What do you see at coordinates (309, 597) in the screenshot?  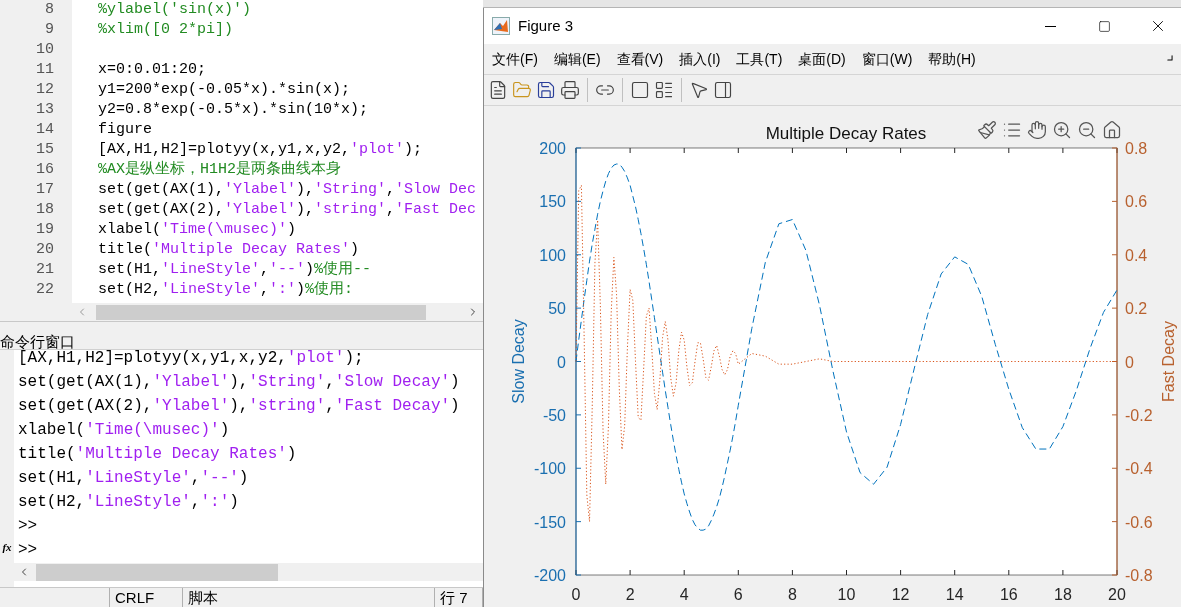 I see `status-cell: 脚本` at bounding box center [309, 597].